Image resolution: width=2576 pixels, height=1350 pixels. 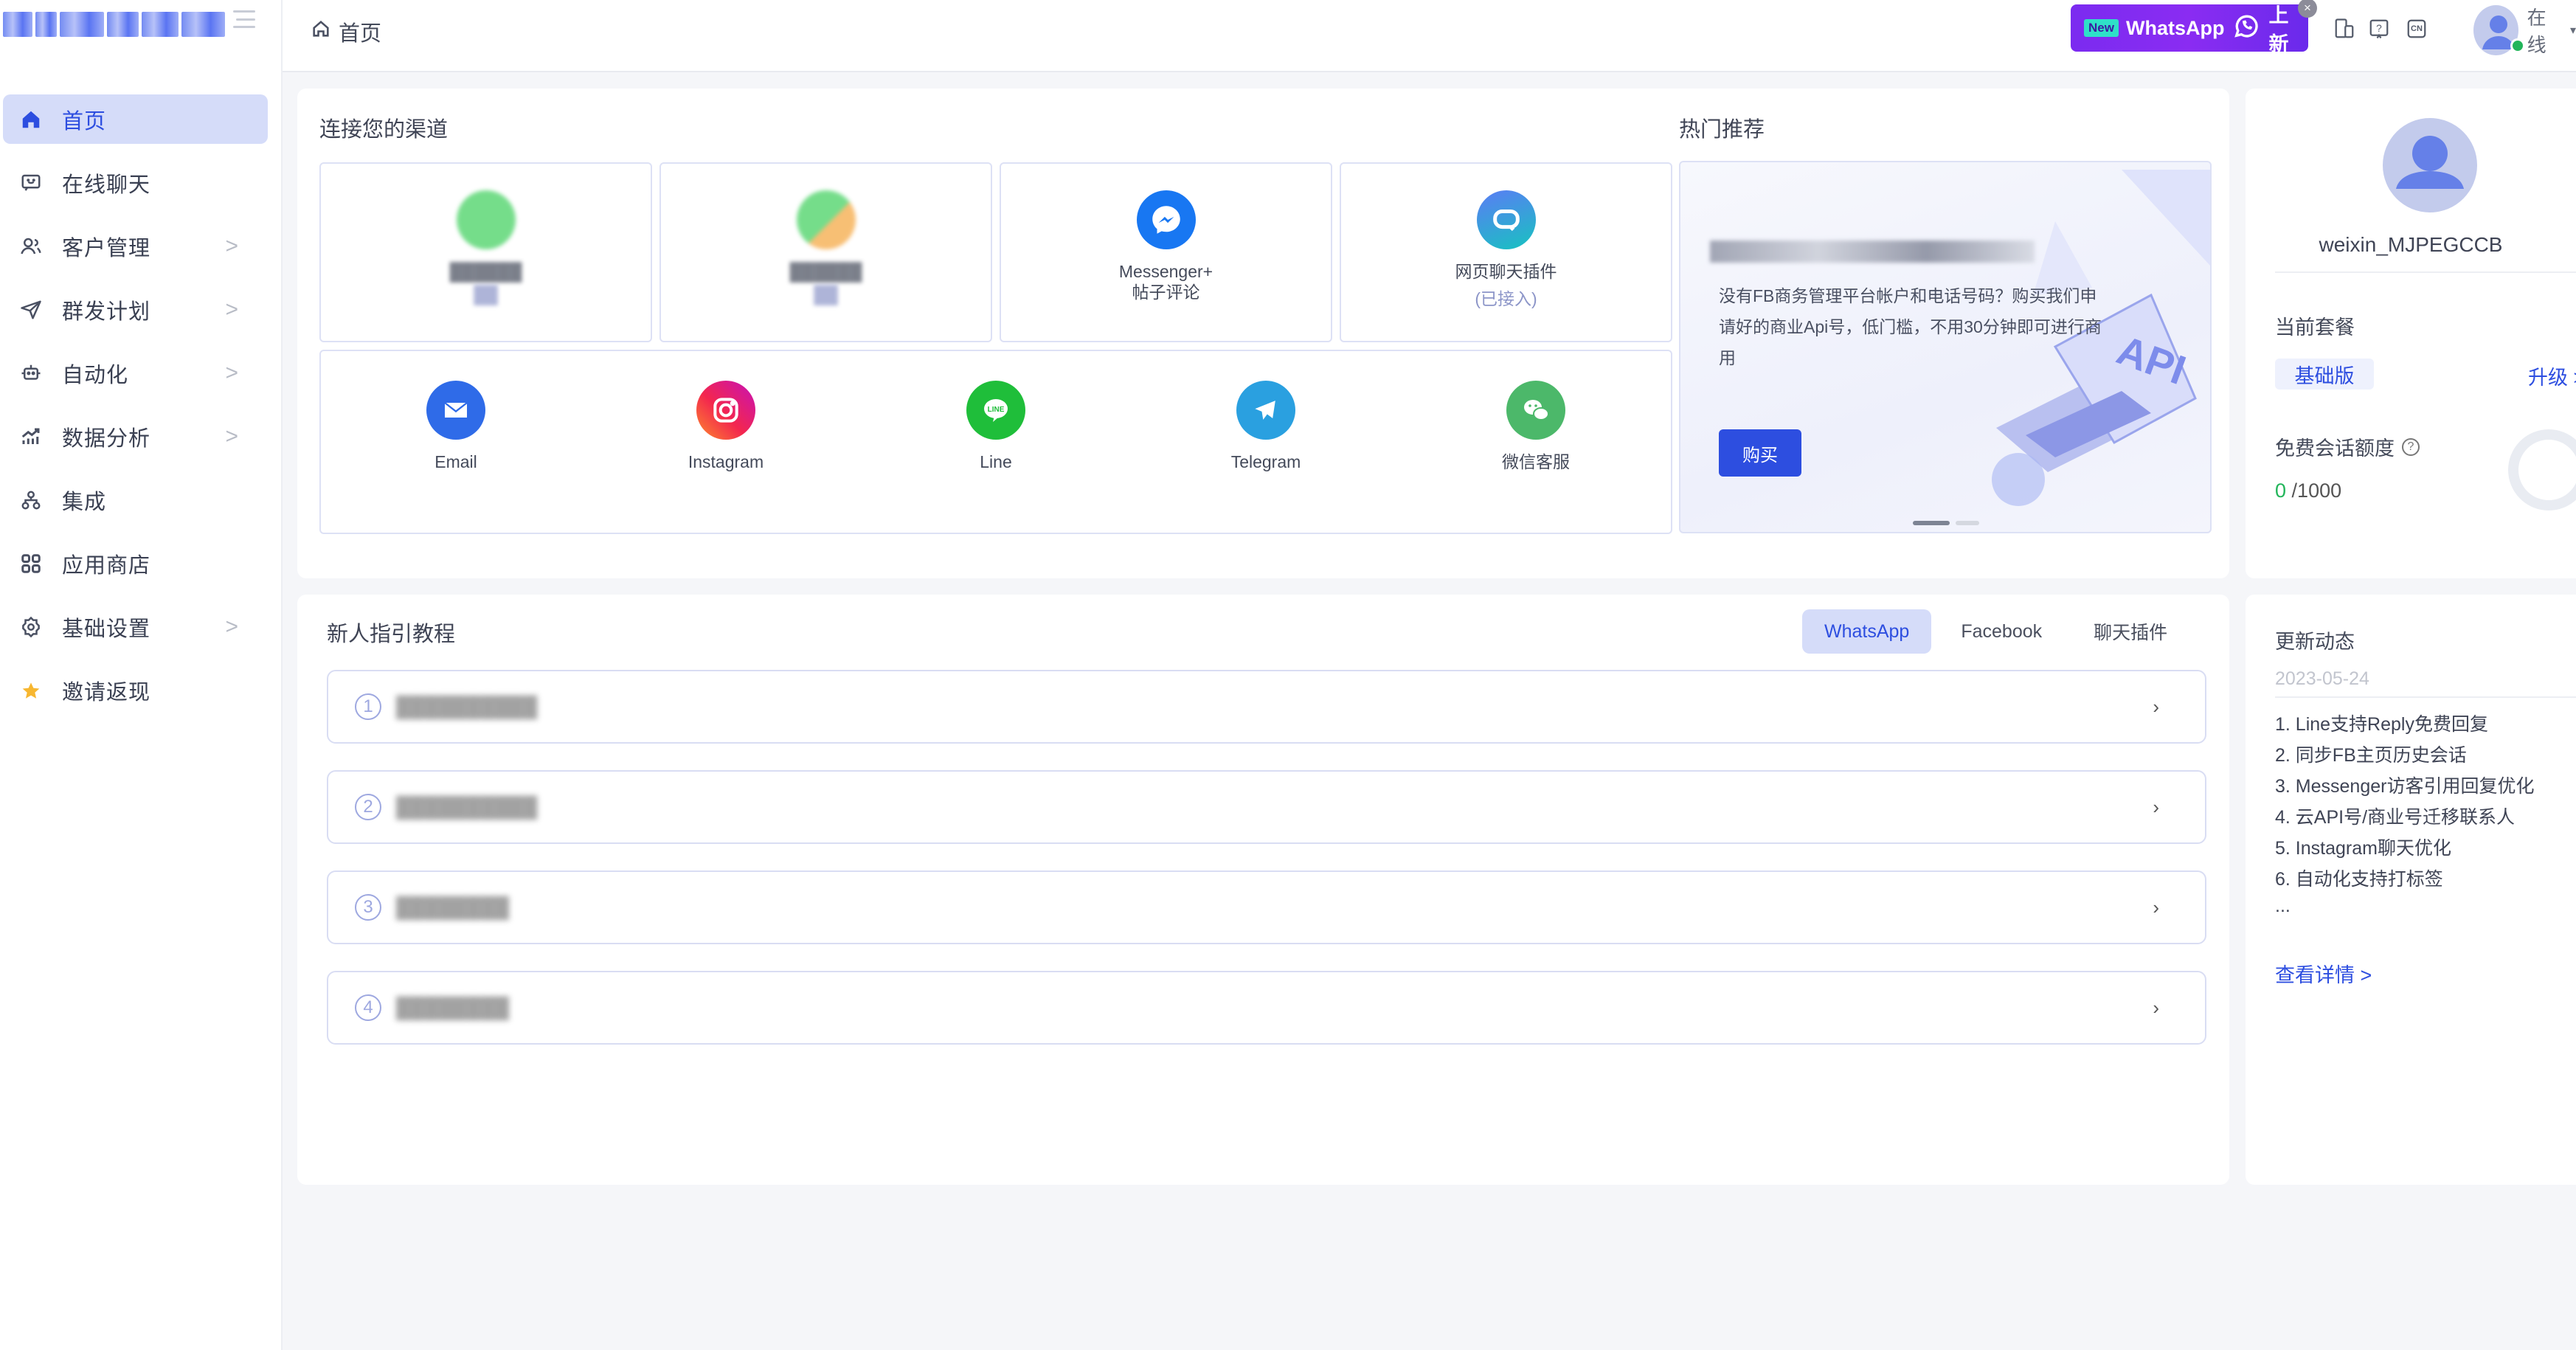 I want to click on wechat-icon, so click(x=1535, y=411).